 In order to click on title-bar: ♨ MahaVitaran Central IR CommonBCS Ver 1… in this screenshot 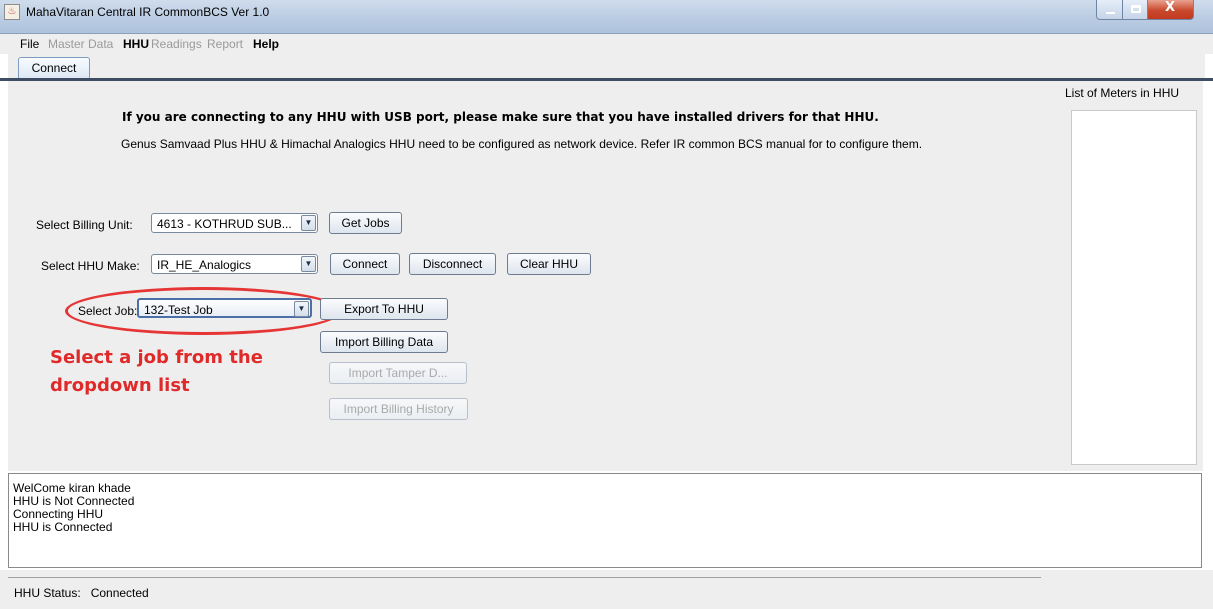, I will do `click(606, 17)`.